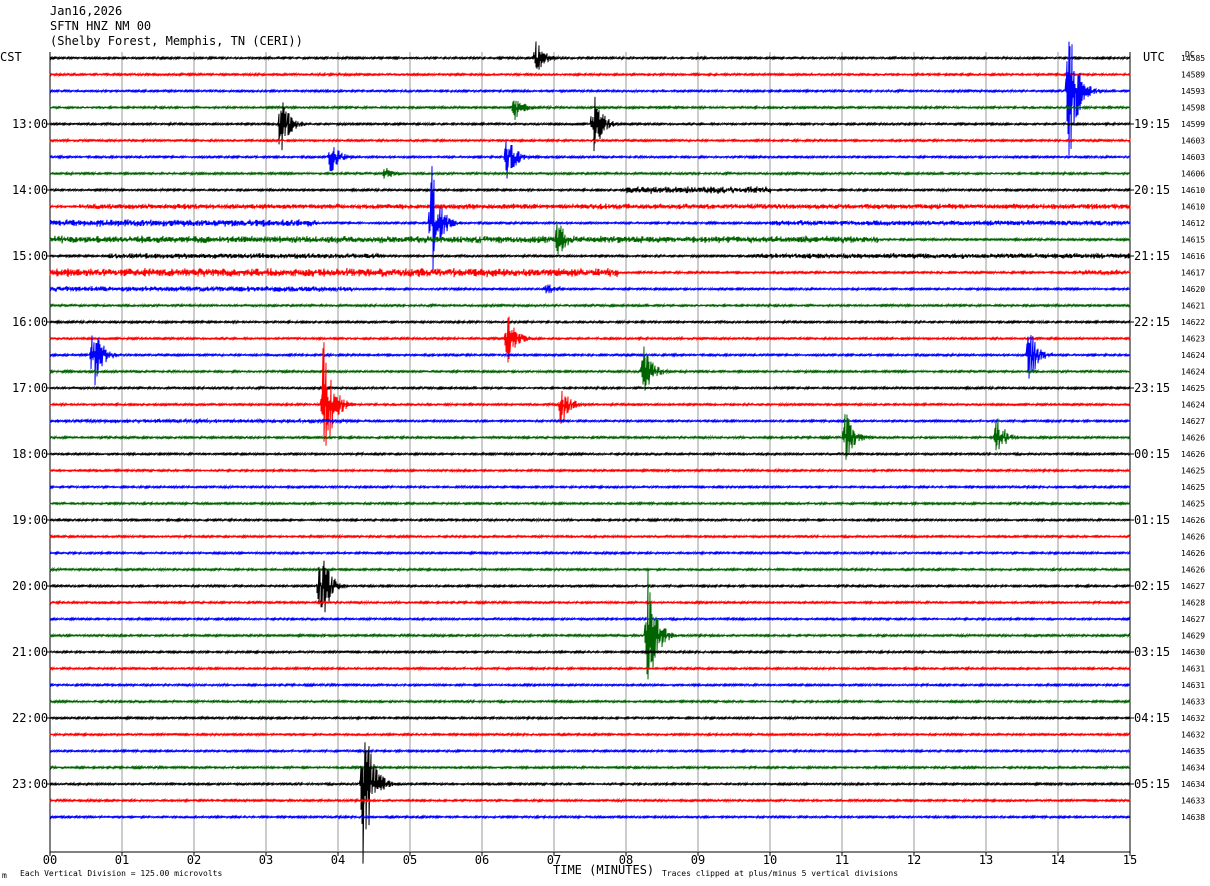  I want to click on dc-offset-label: 14593, so click(1193, 91).